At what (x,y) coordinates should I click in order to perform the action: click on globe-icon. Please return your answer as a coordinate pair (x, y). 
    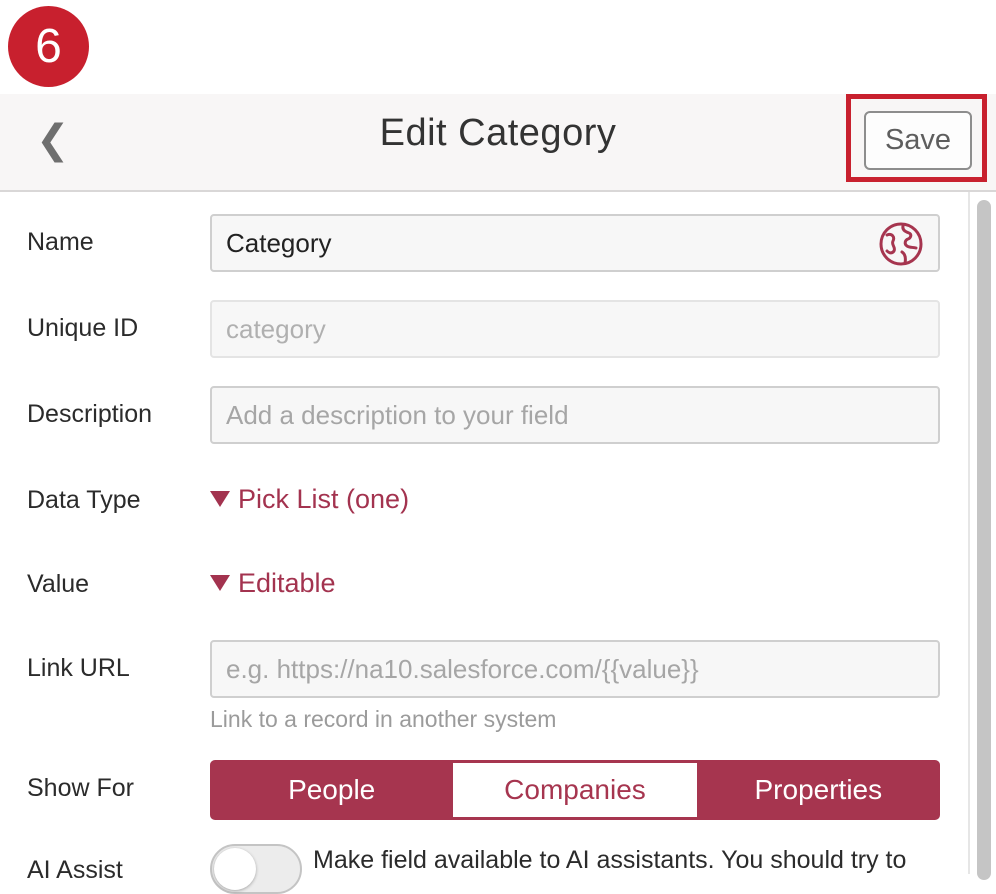
    Looking at the image, I should click on (901, 244).